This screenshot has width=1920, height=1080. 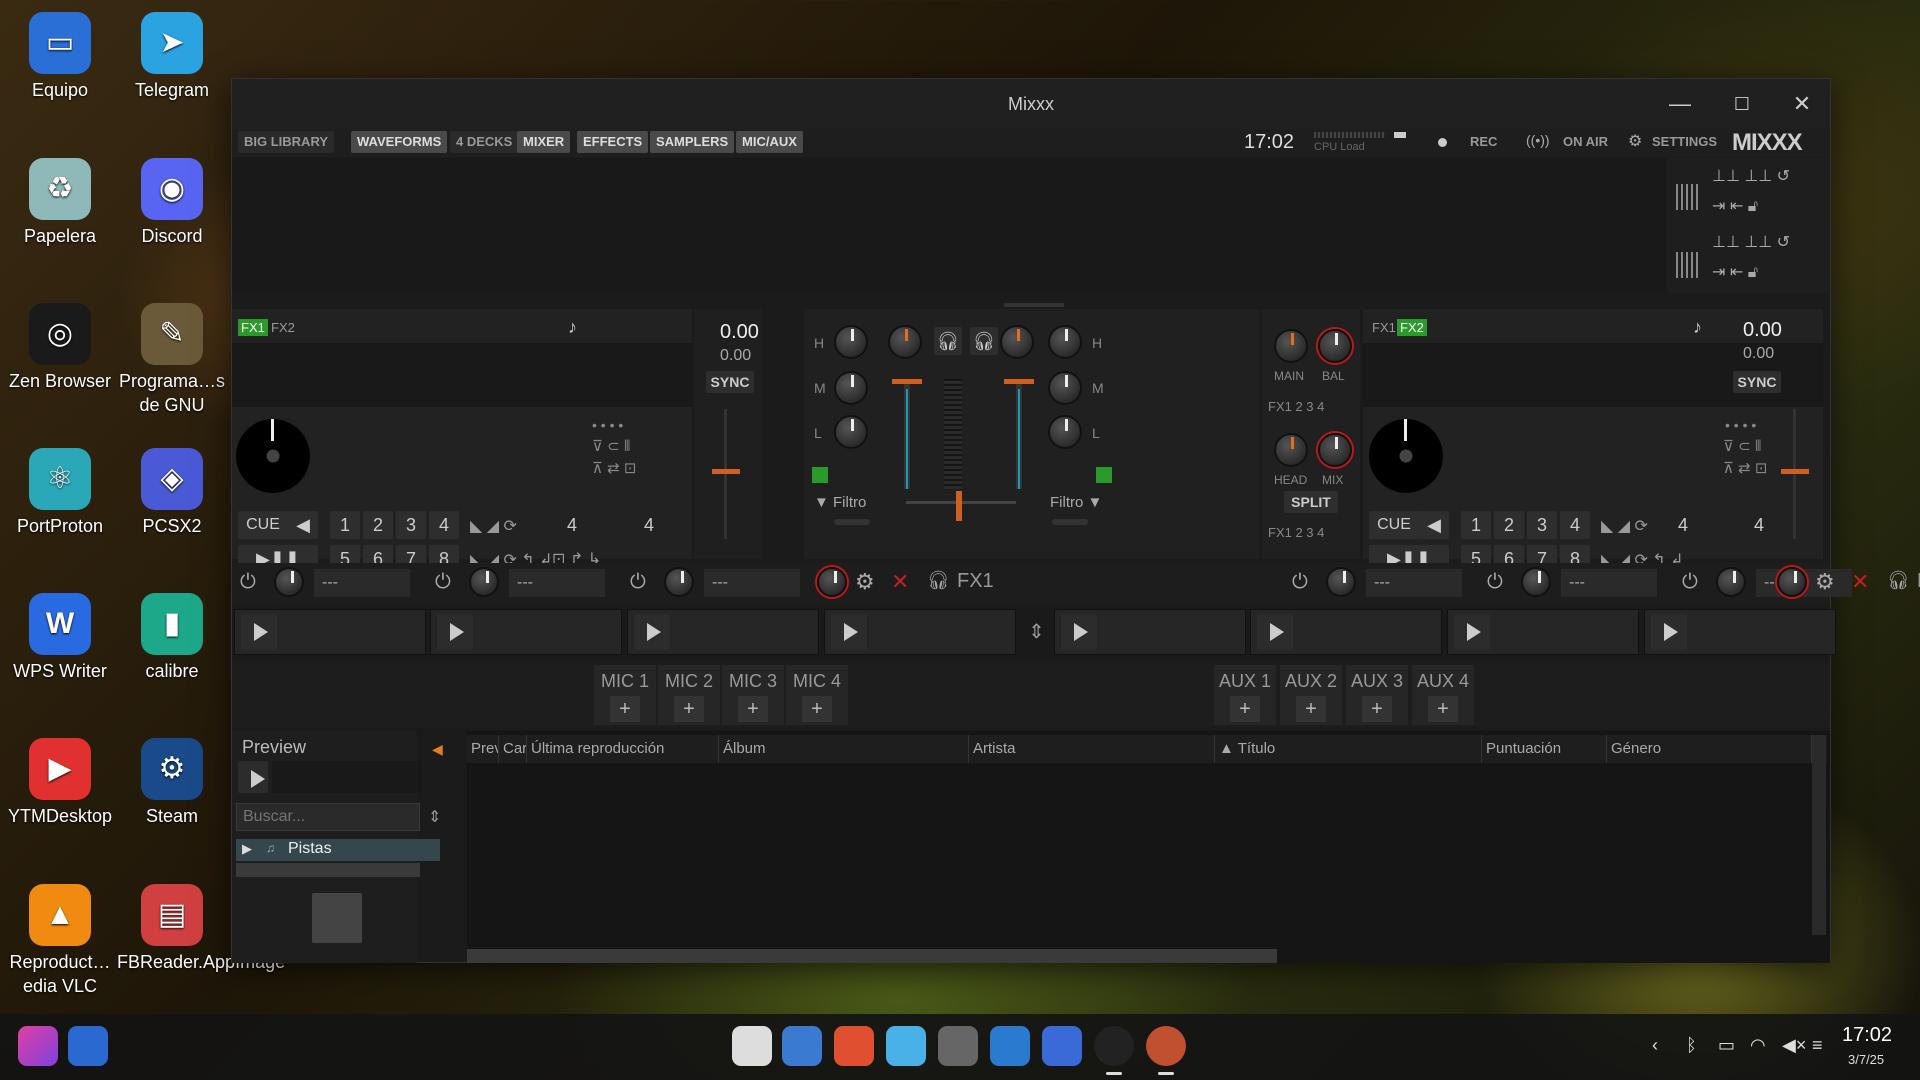 I want to click on waveform-zoom-icon, so click(x=1687, y=197).